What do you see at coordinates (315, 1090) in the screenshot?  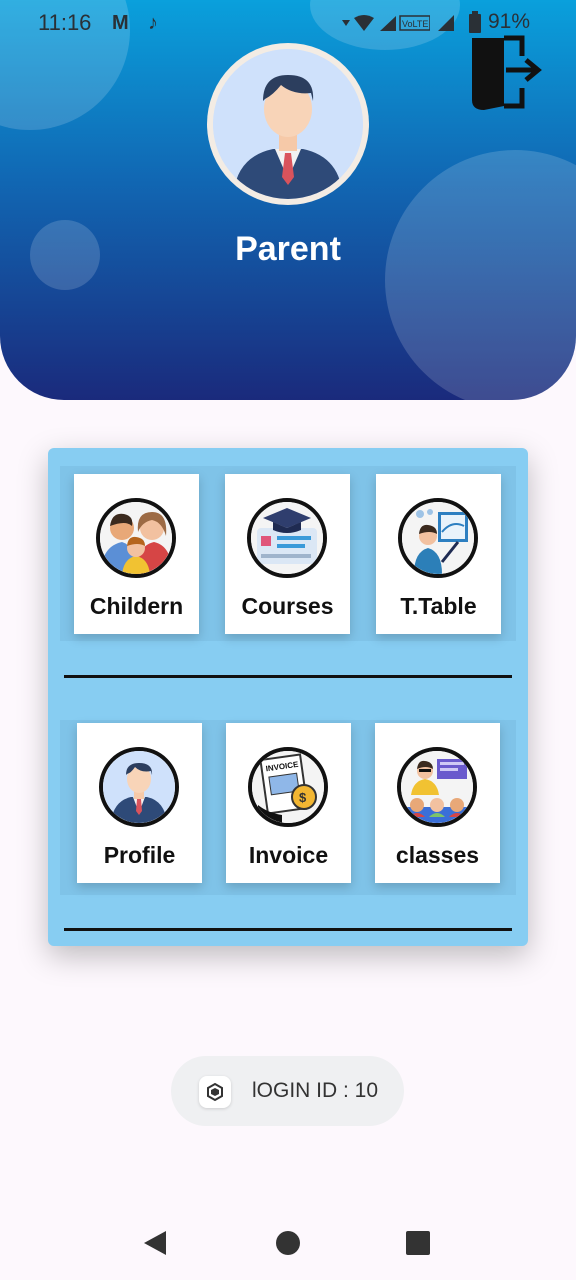 I see `login-id-text: lOGIN ID : 10` at bounding box center [315, 1090].